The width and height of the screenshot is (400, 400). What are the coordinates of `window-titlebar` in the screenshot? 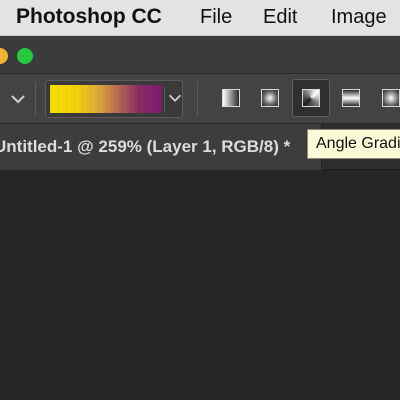 It's located at (200, 55).